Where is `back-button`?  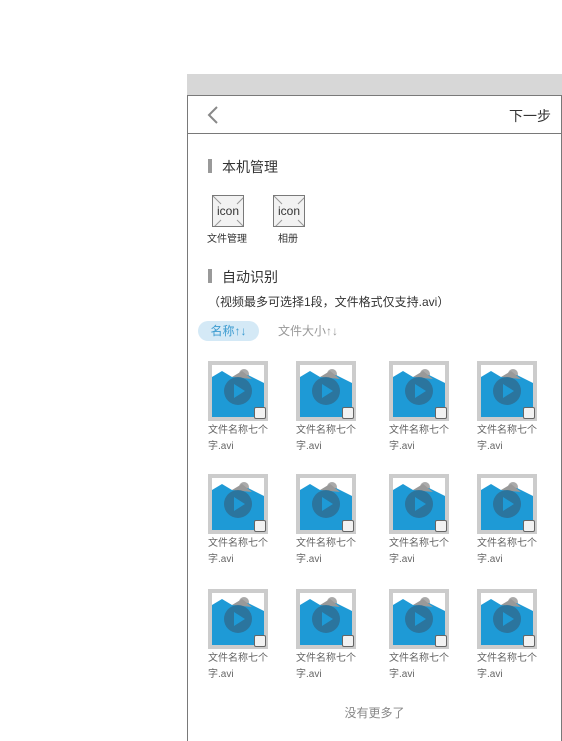
back-button is located at coordinates (214, 115).